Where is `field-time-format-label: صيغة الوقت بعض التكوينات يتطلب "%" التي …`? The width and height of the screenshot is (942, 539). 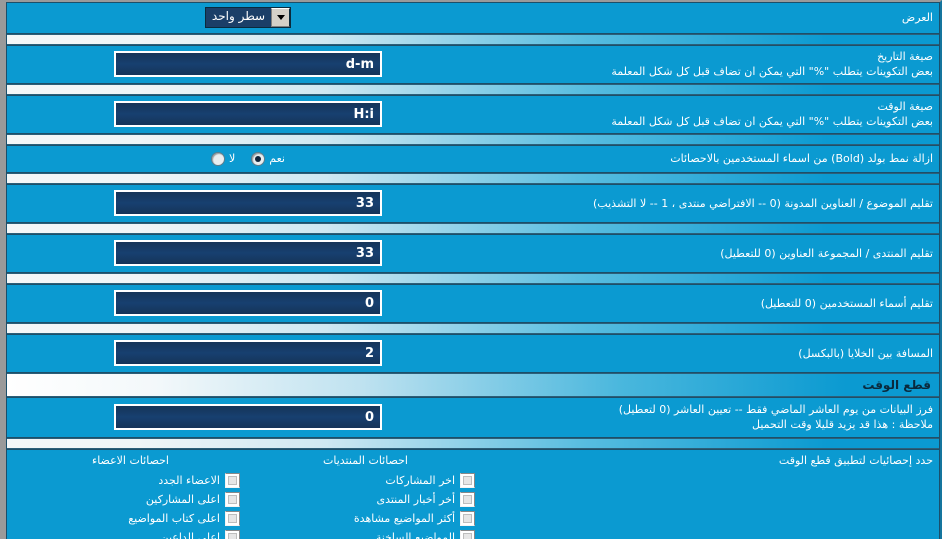 field-time-format-label: صيغة الوقت بعض التكوينات يتطلب "%" التي … is located at coordinates (708, 114).